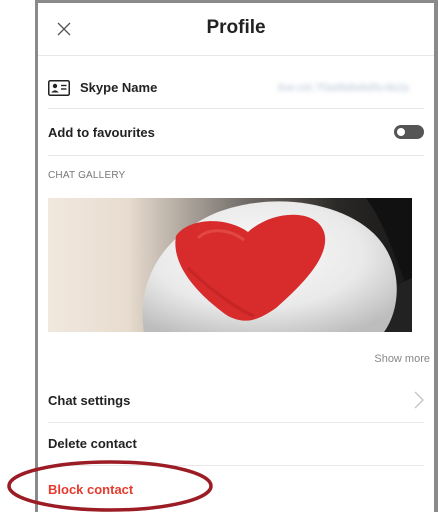 The width and height of the screenshot is (438, 512). What do you see at coordinates (236, 444) in the screenshot?
I see `delete-contact-row: Delete contact` at bounding box center [236, 444].